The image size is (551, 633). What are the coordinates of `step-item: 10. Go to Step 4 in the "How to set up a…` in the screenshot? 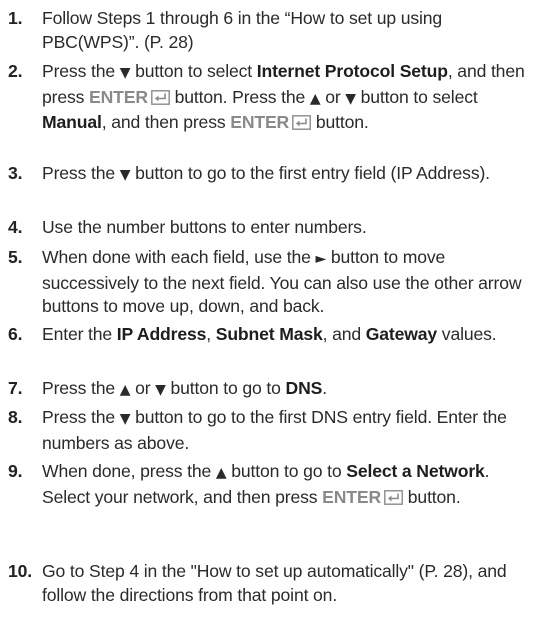 It's located at (275, 583).